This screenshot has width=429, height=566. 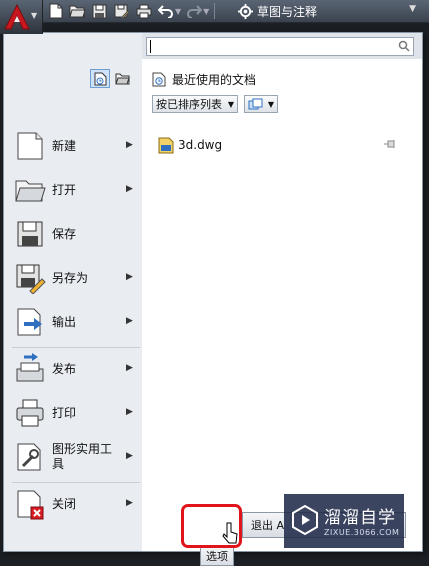 I want to click on redo-icon, so click(x=193, y=11).